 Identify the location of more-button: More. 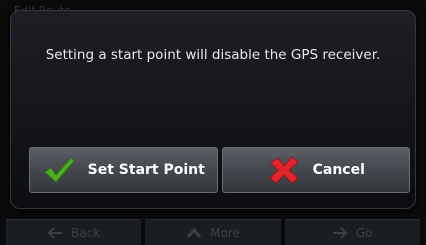
(213, 232).